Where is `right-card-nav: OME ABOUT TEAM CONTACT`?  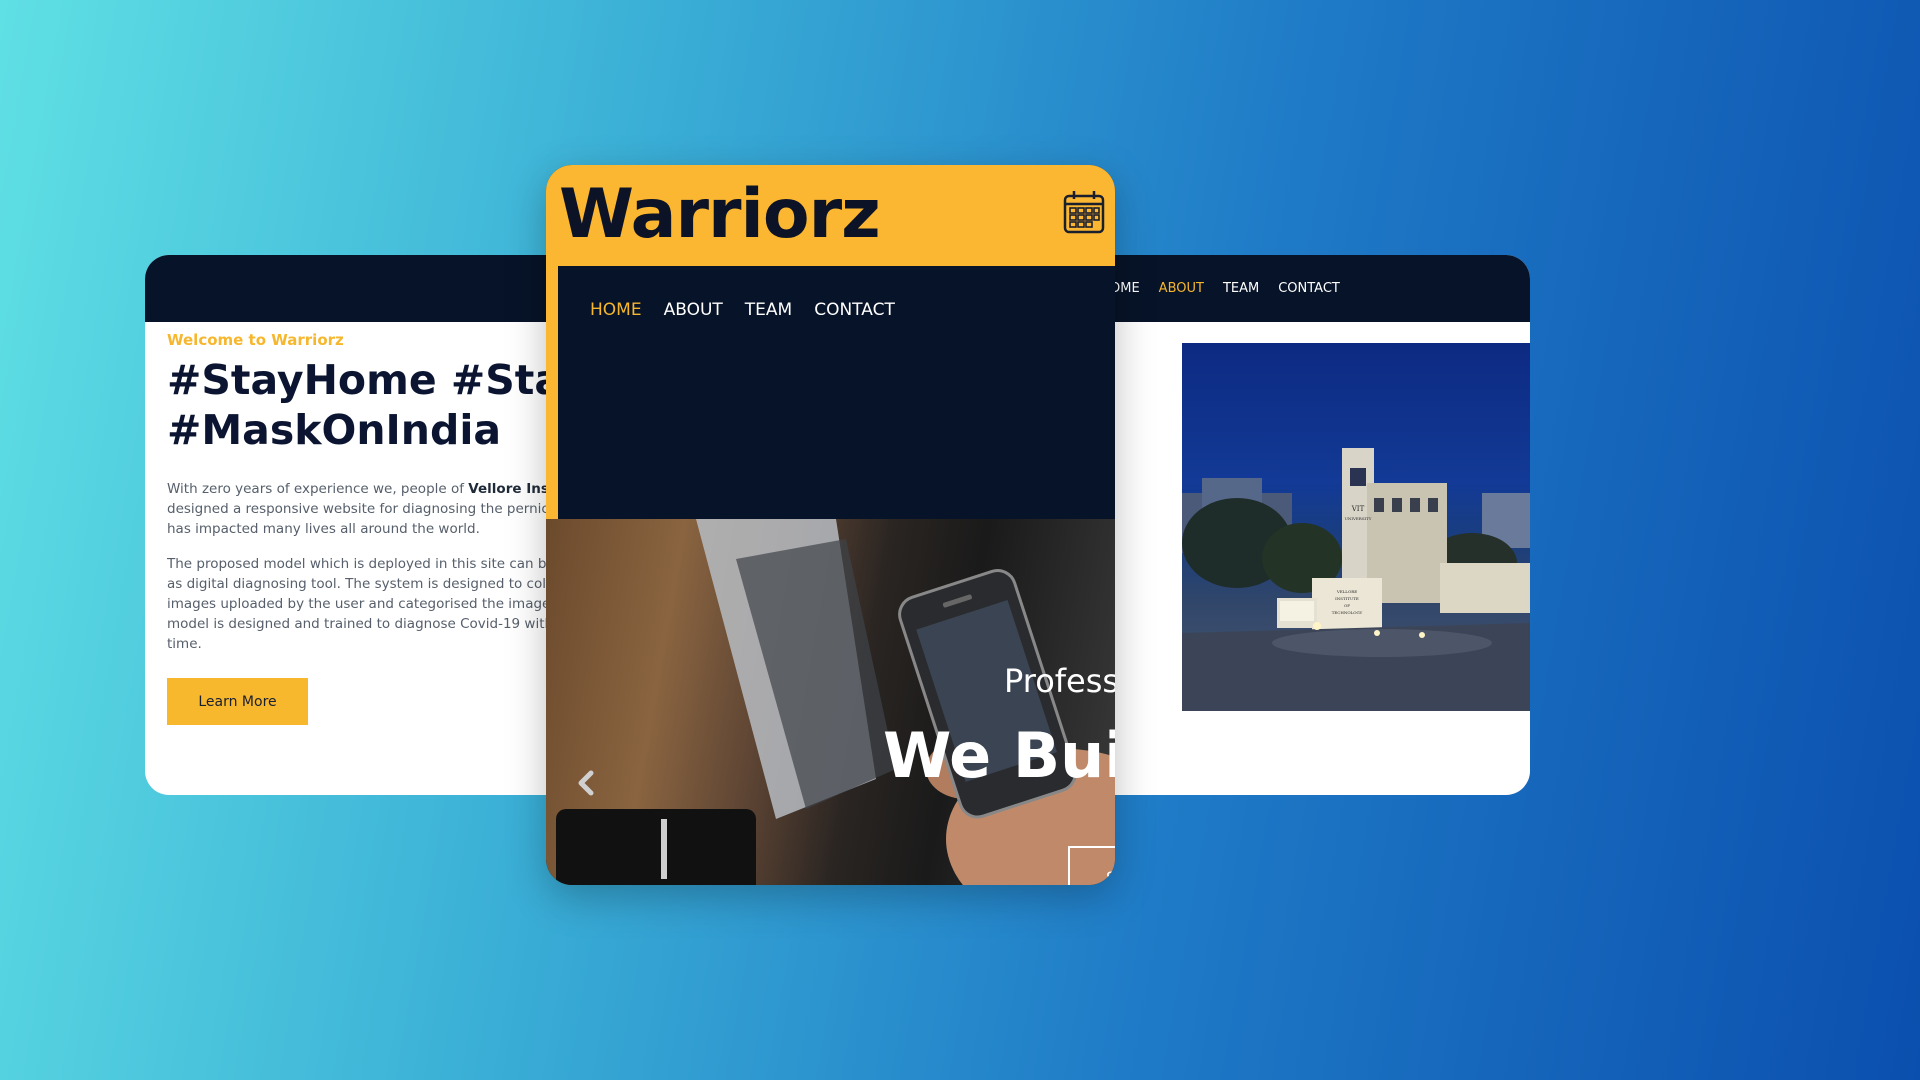 right-card-nav: OME ABOUT TEAM CONTACT is located at coordinates (1234, 288).